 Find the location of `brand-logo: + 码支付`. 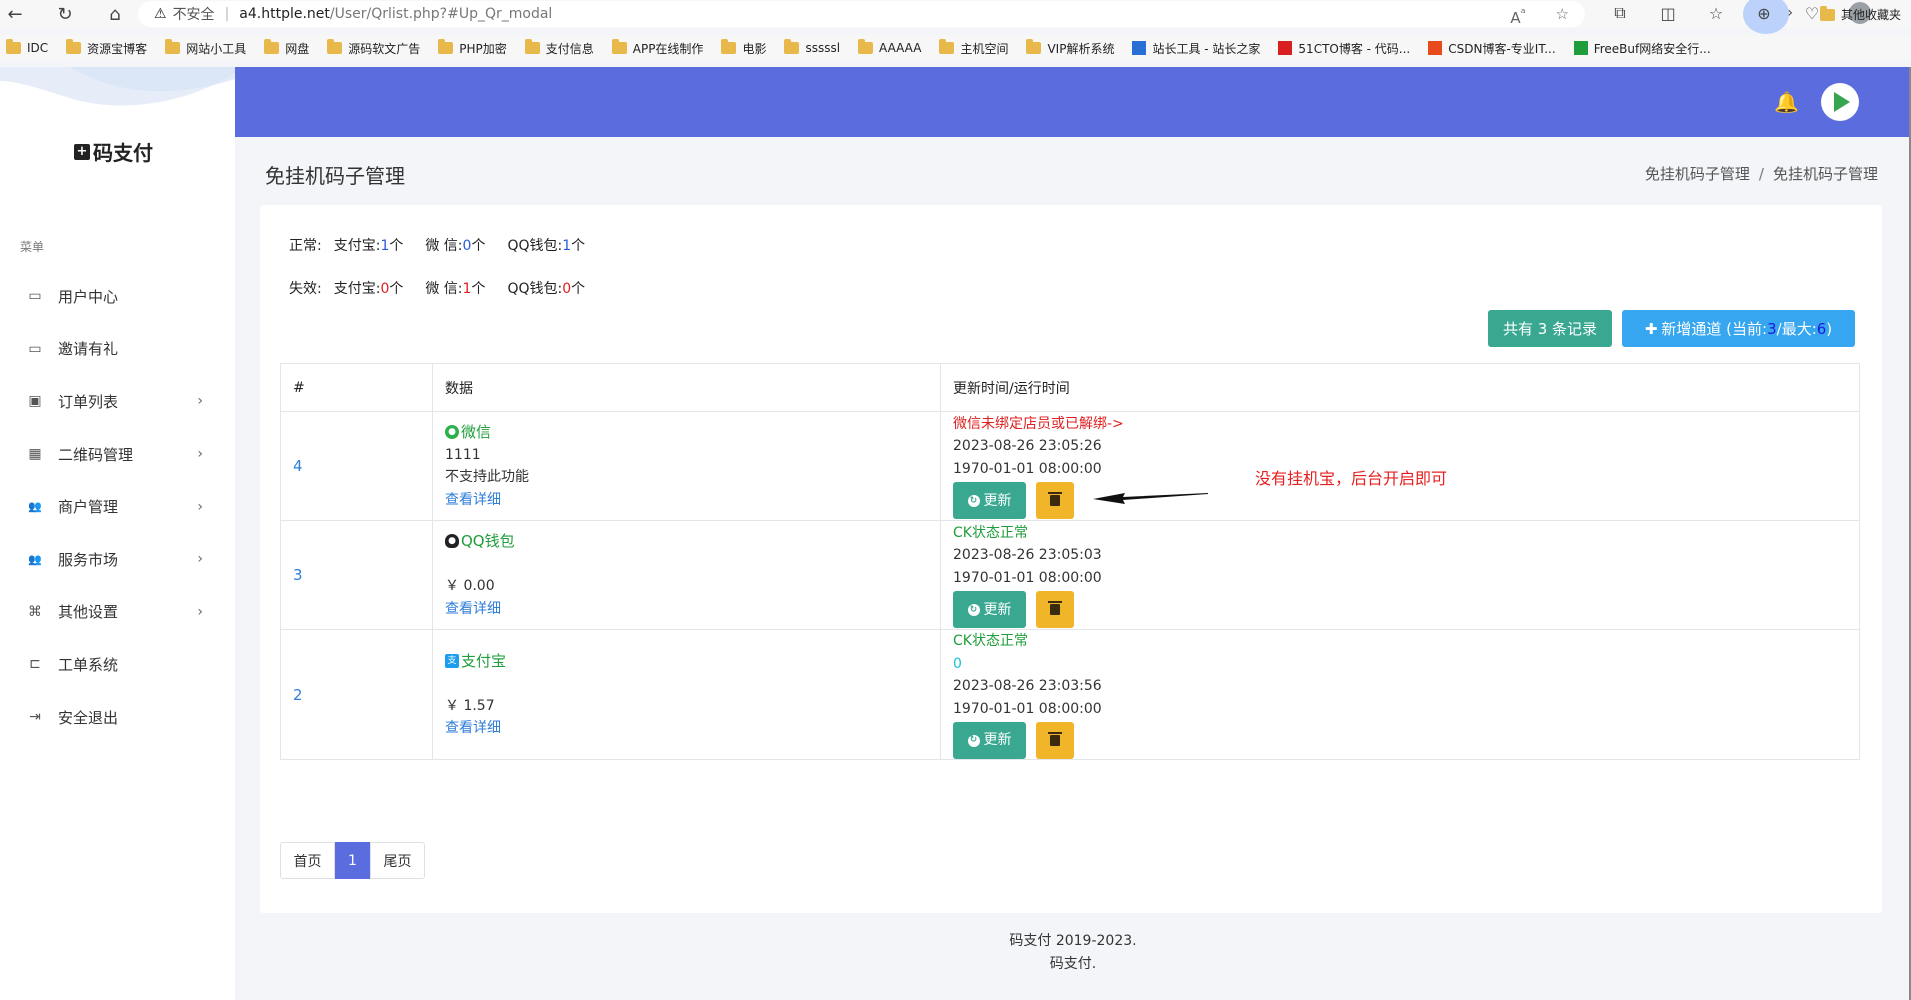

brand-logo: + 码支付 is located at coordinates (113, 151).